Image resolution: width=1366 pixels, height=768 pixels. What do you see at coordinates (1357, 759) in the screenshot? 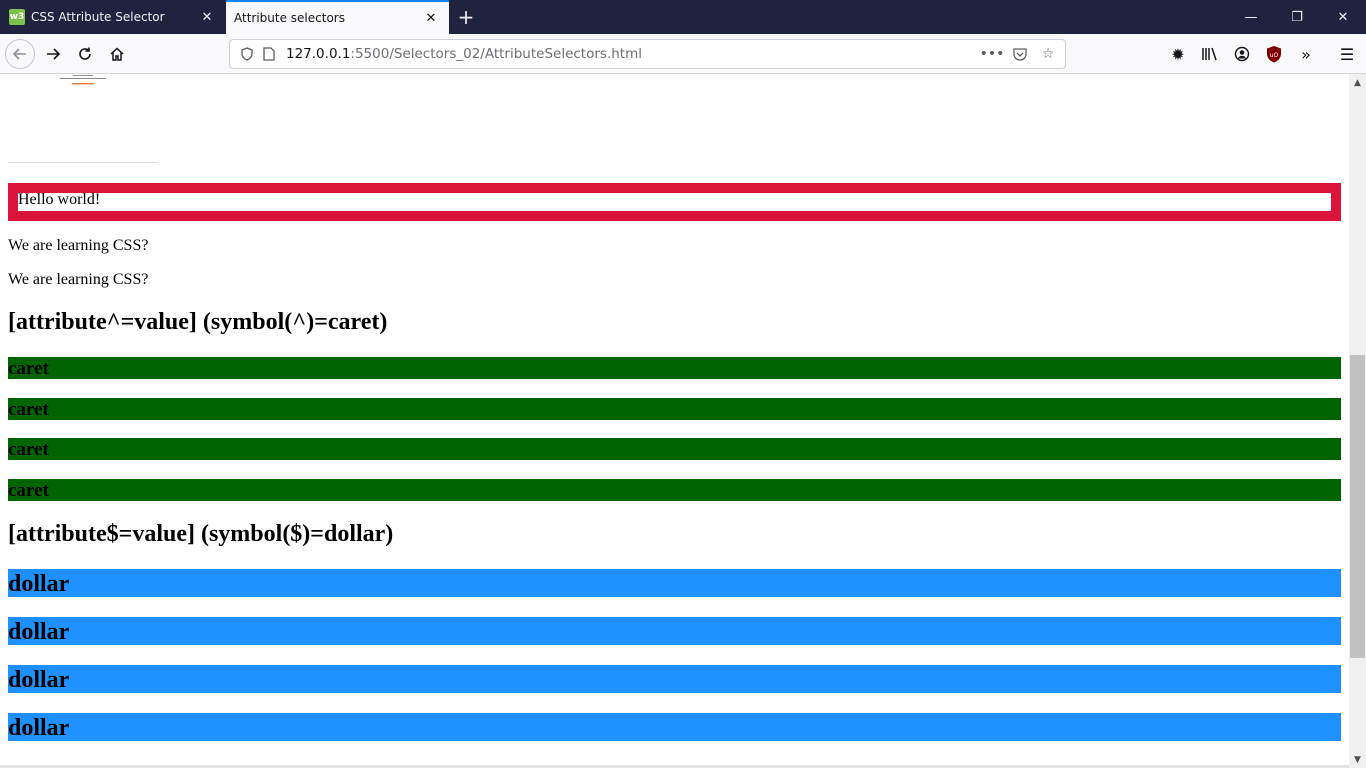
I see `scroll-down-arrow-icon: ▼` at bounding box center [1357, 759].